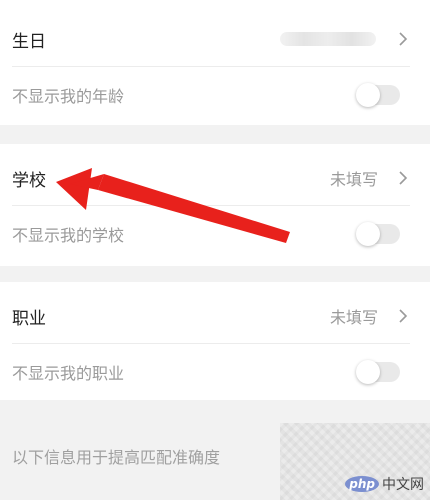  What do you see at coordinates (29, 318) in the screenshot?
I see `job-label: 职业` at bounding box center [29, 318].